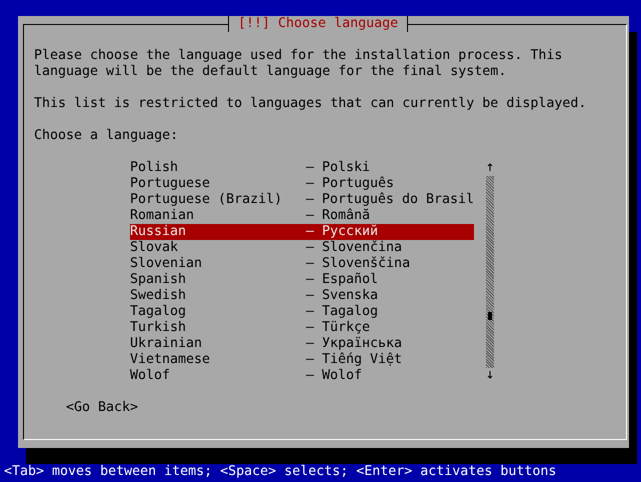  What do you see at coordinates (302, 344) in the screenshot?
I see `language-option: Ukrainian – Українська` at bounding box center [302, 344].